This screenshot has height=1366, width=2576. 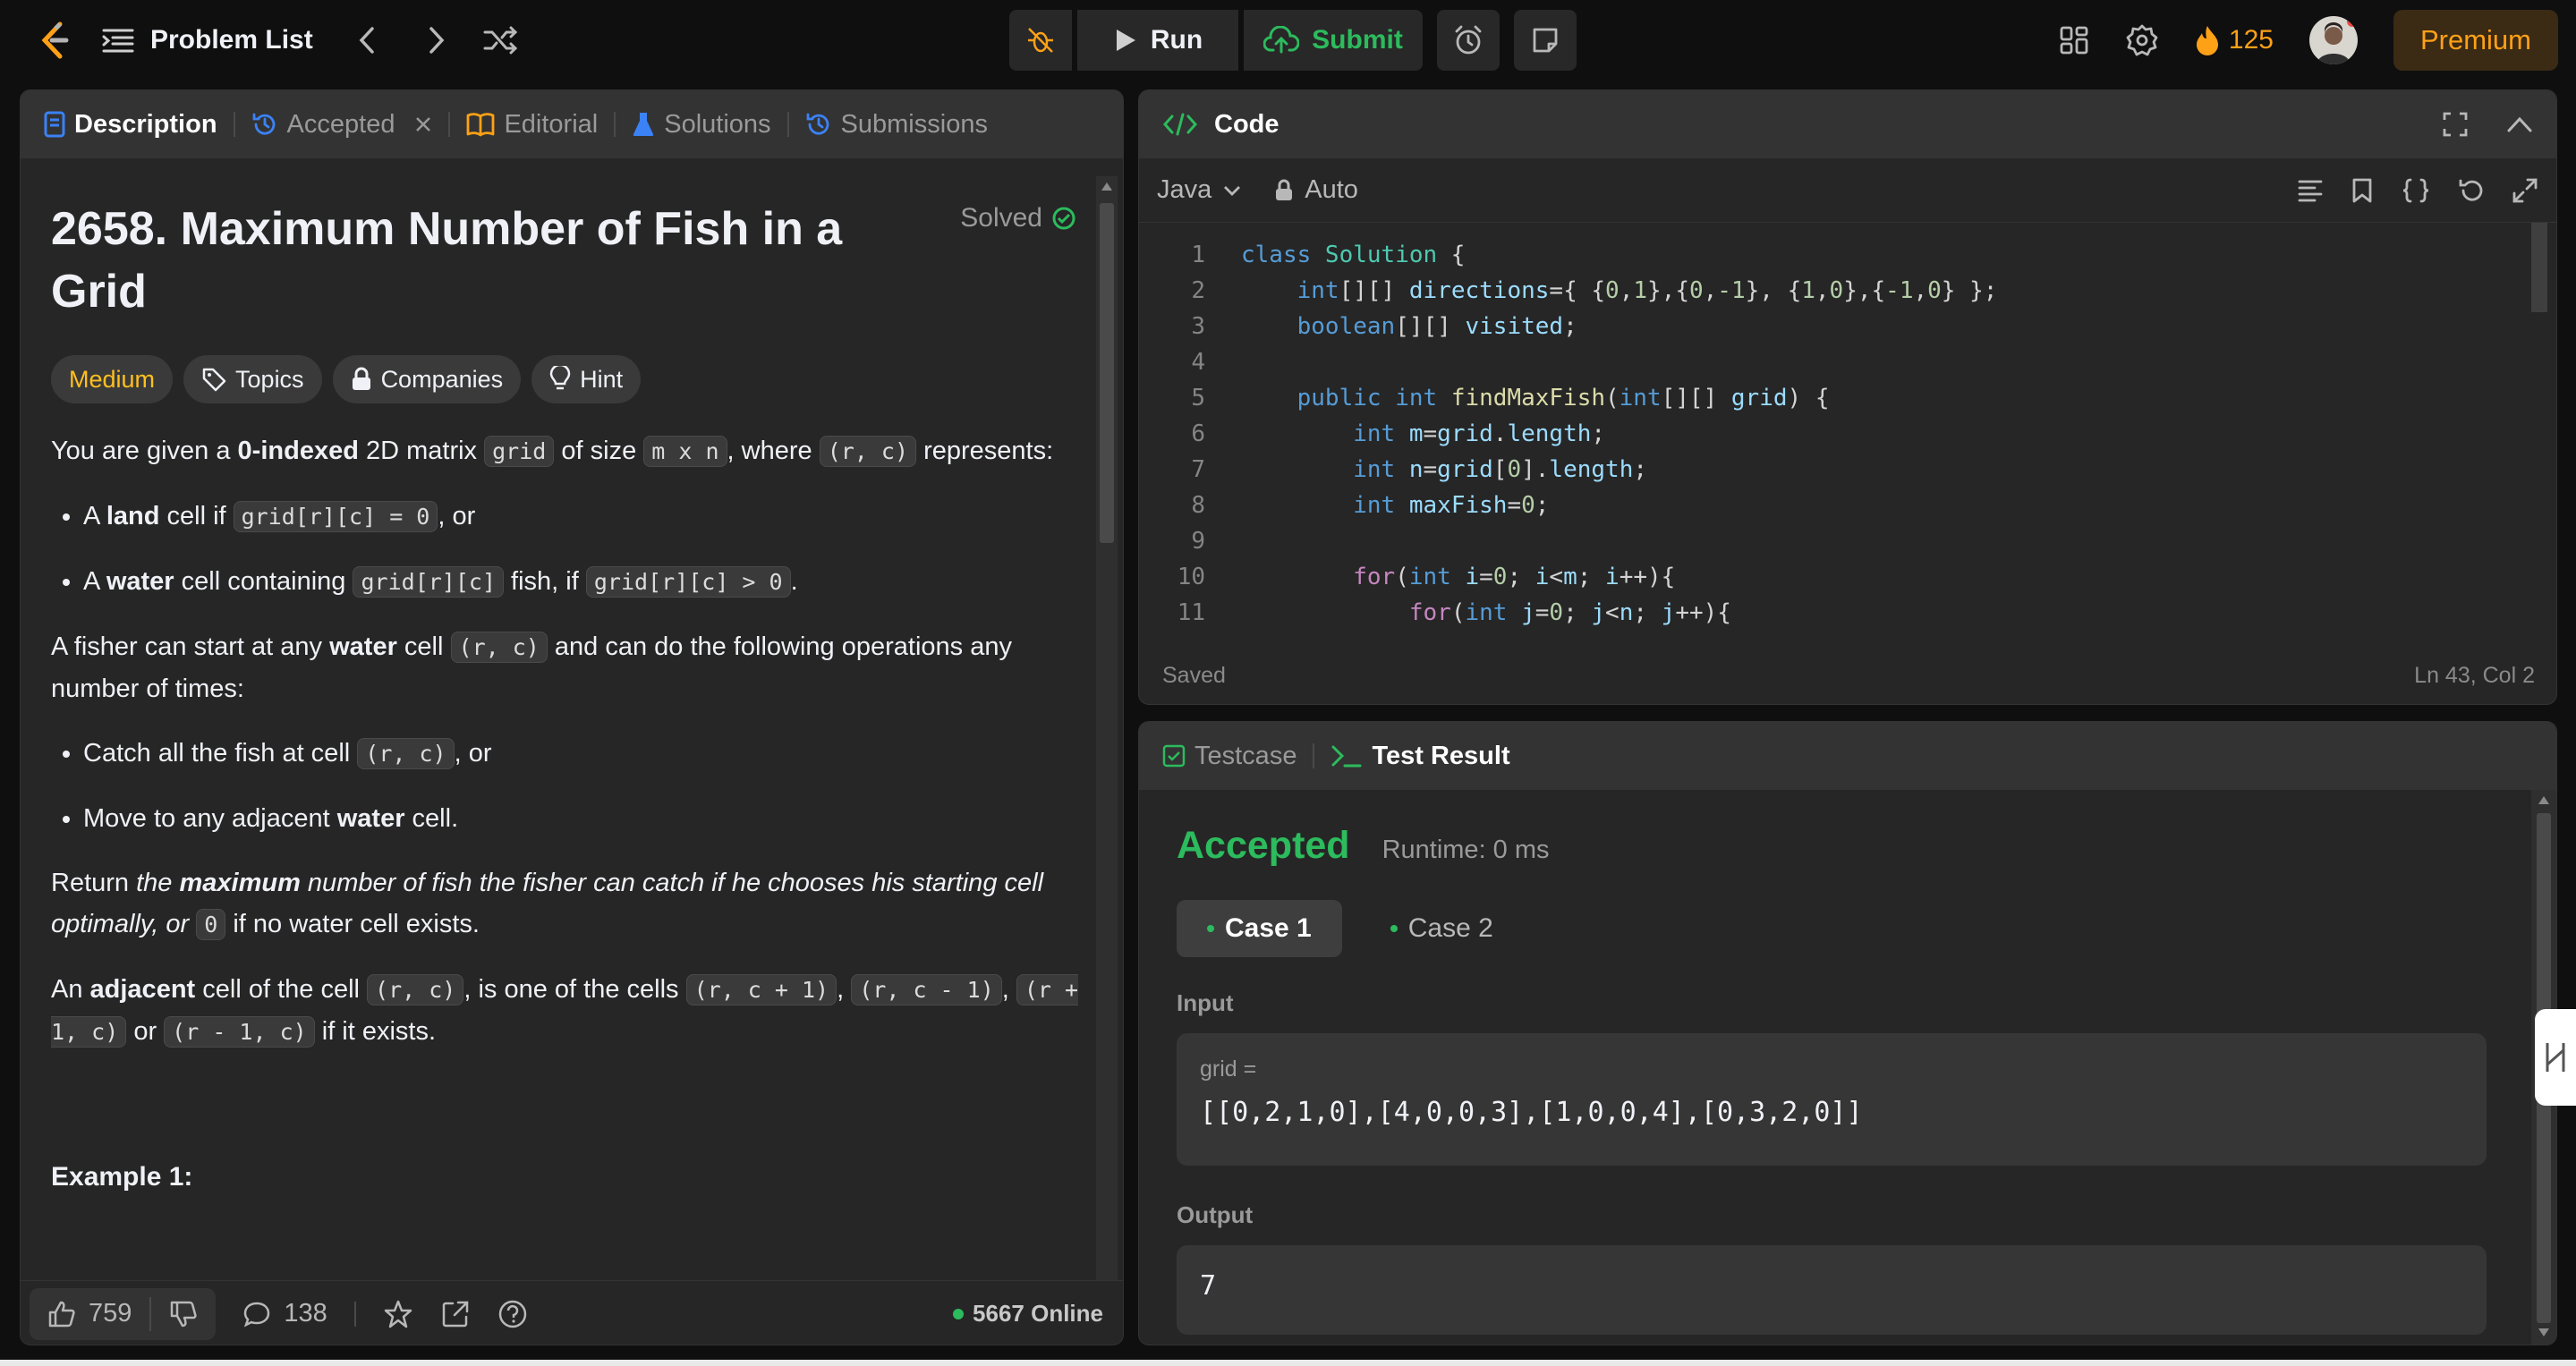 What do you see at coordinates (284, 1313) in the screenshot?
I see `comments-button: 138` at bounding box center [284, 1313].